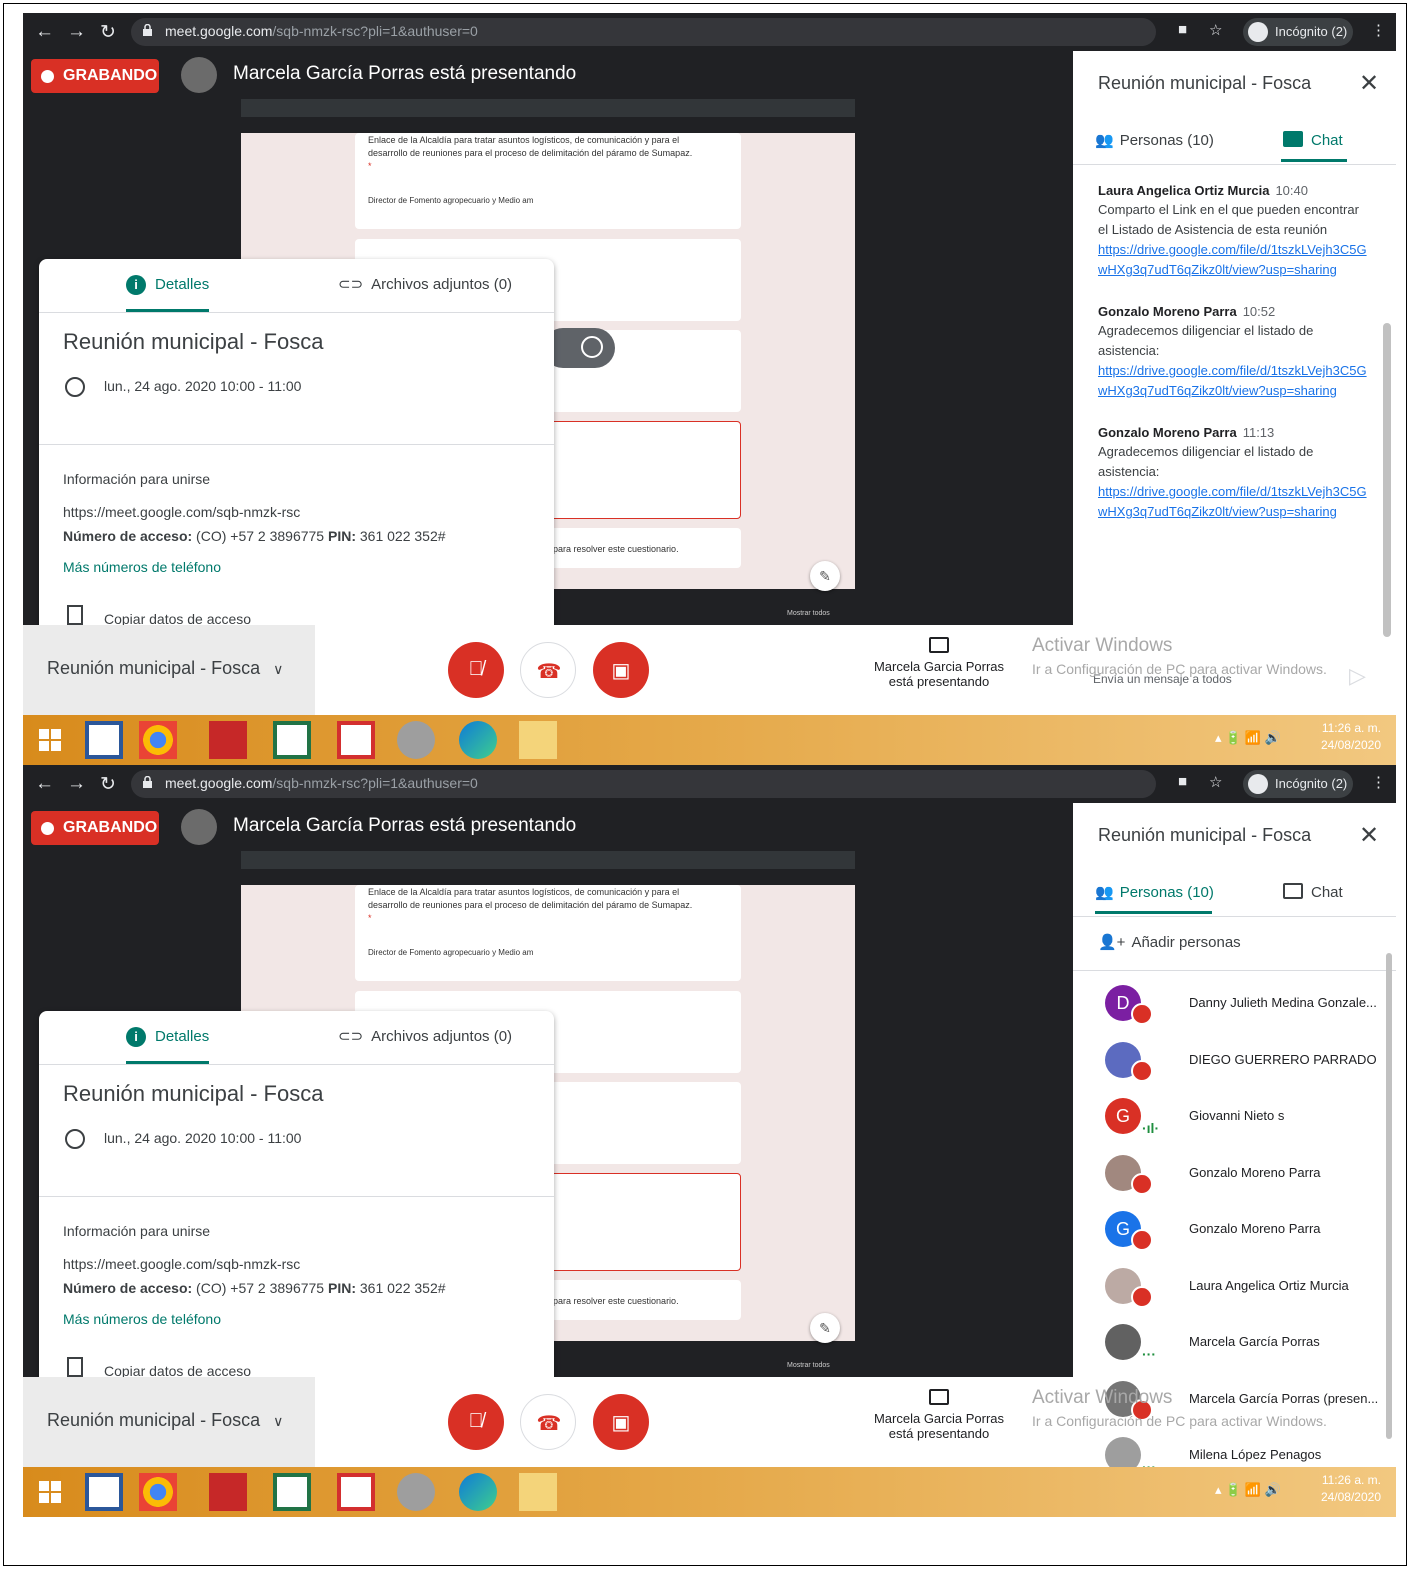 The image size is (1410, 1569). Describe the element at coordinates (147, 30) in the screenshot. I see `lock-icon` at that location.